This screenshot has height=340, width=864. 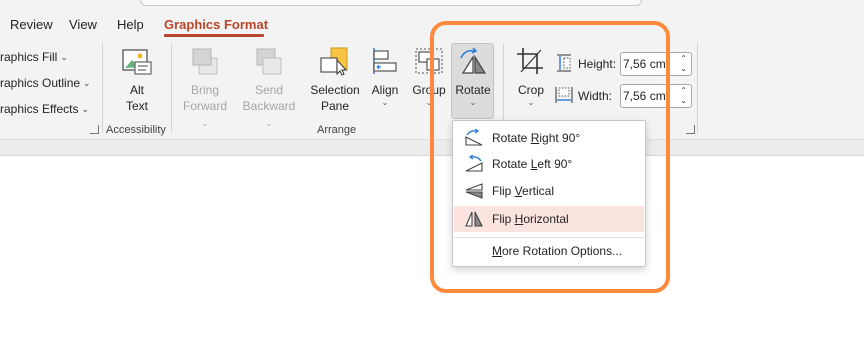 What do you see at coordinates (530, 90) in the screenshot?
I see `crop-label: Crop` at bounding box center [530, 90].